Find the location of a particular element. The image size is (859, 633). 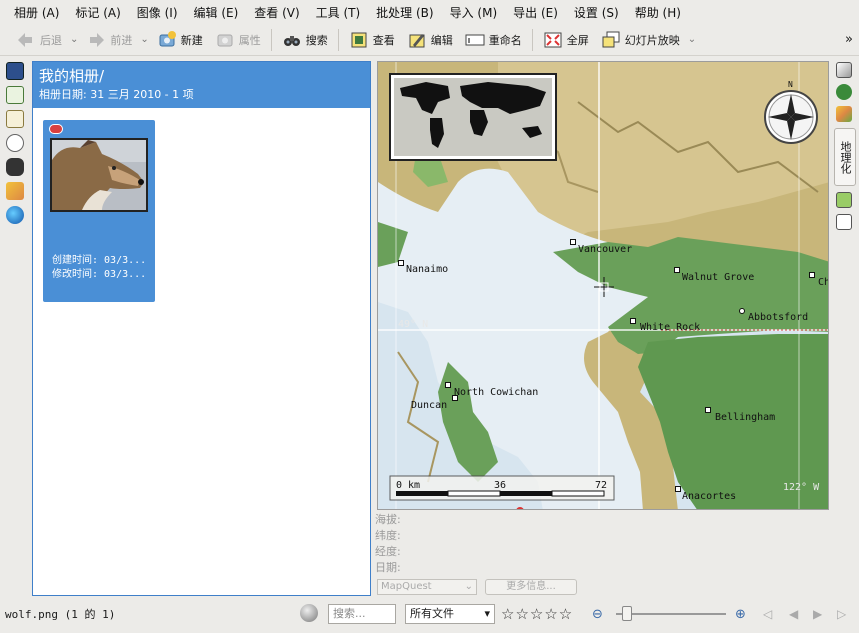

search-label: 搜索 is located at coordinates (316, 40).